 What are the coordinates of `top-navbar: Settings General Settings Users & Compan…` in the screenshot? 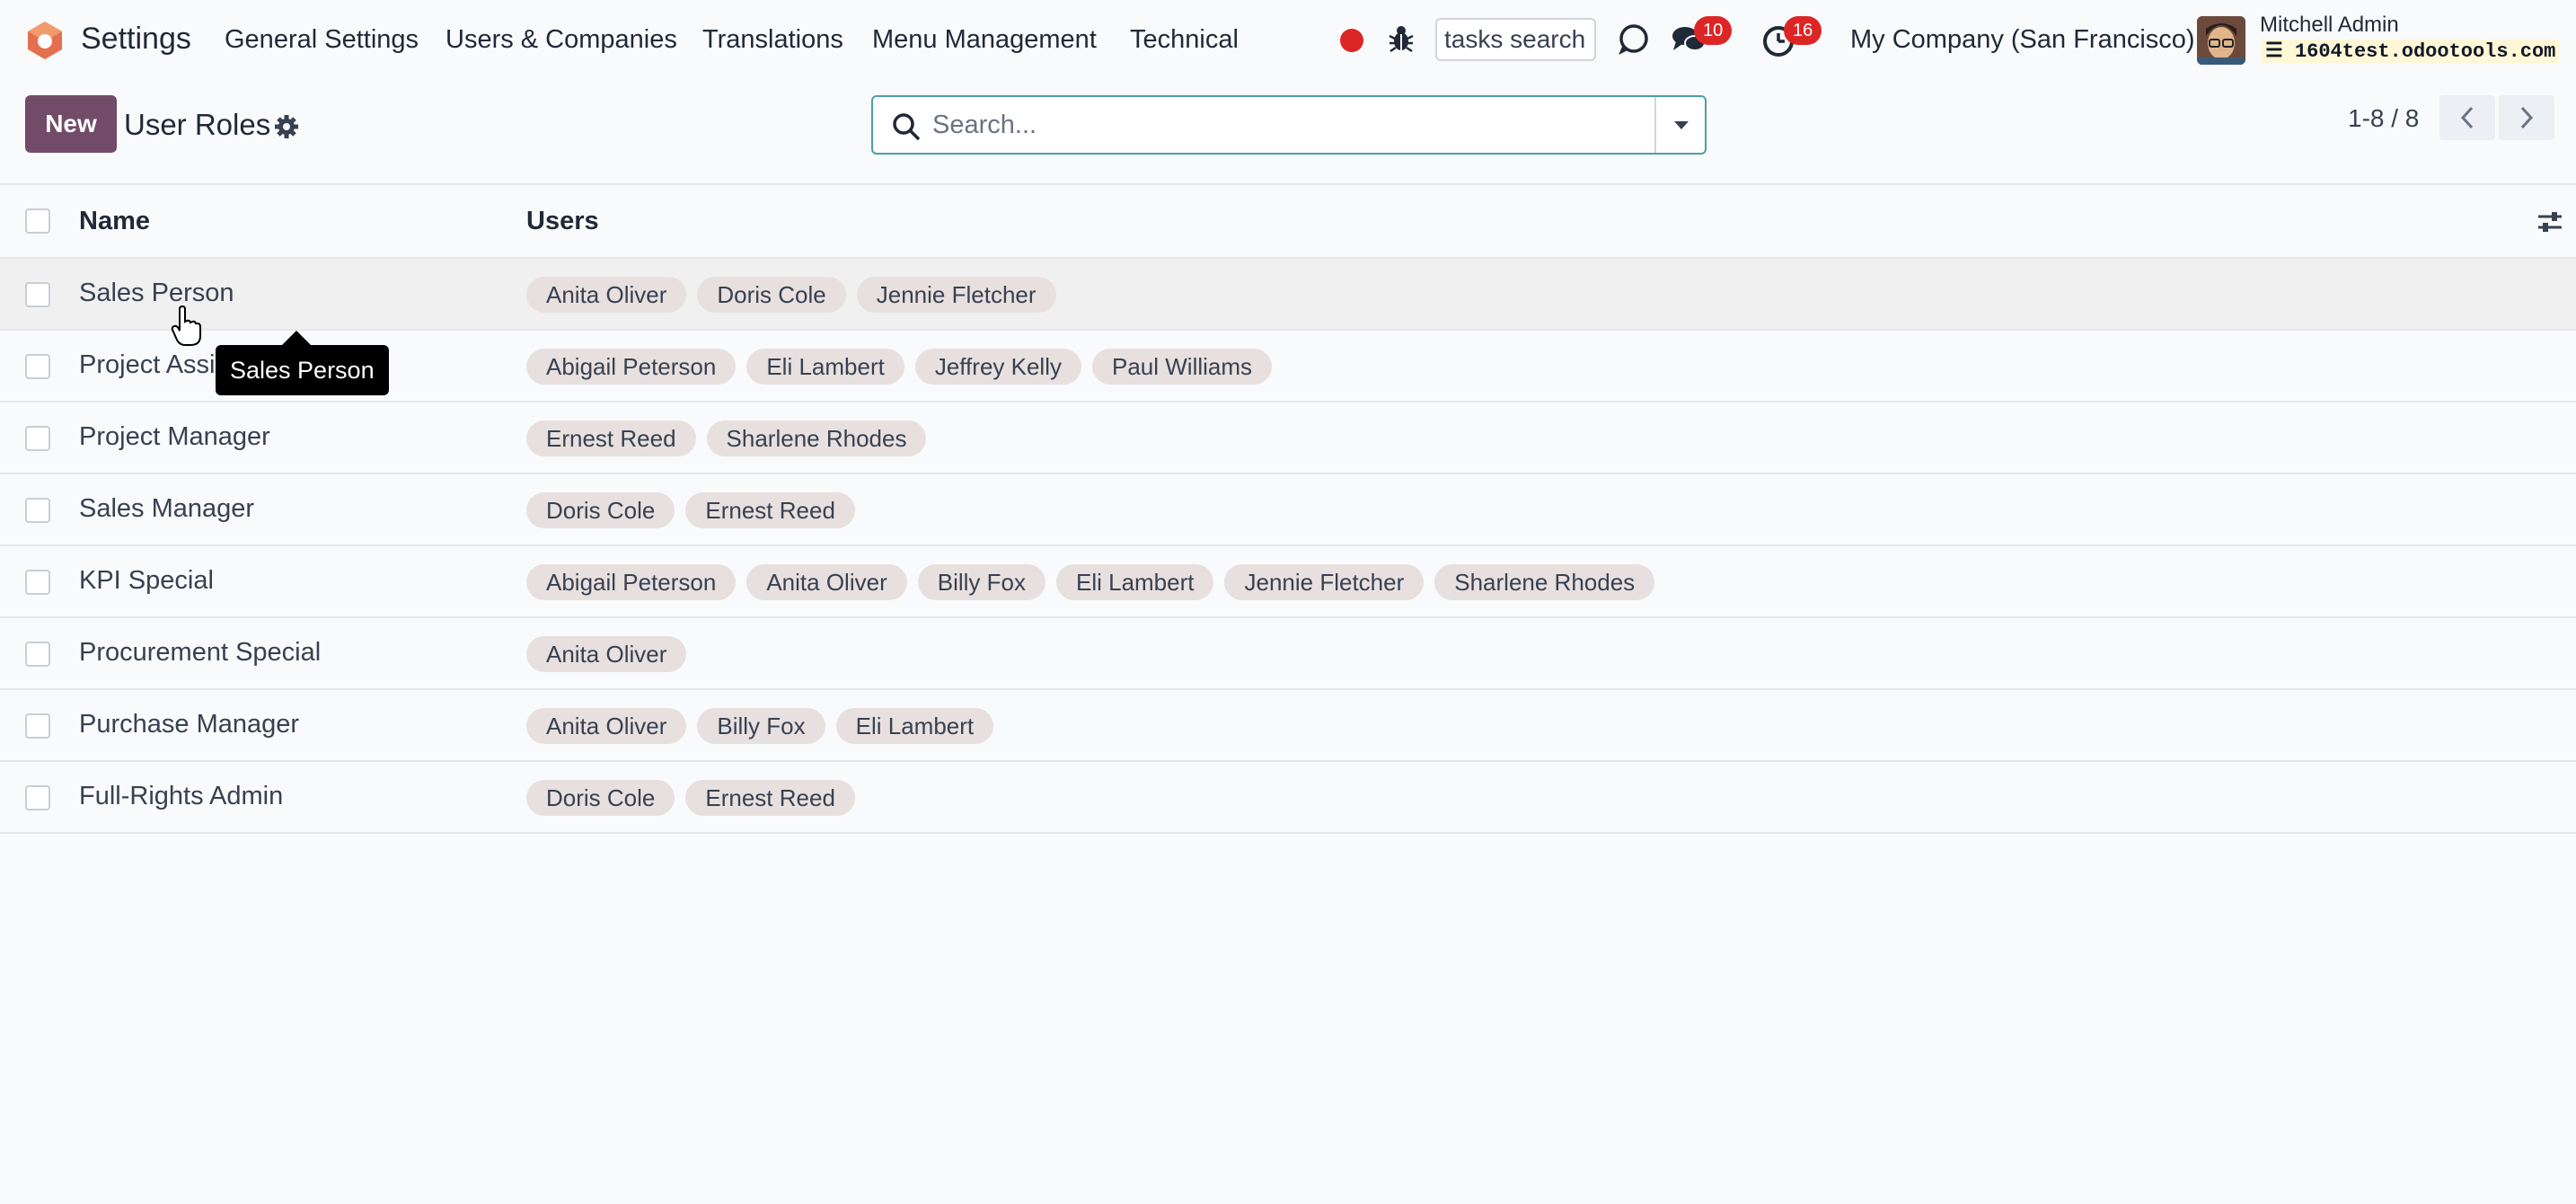 It's located at (1288, 40).